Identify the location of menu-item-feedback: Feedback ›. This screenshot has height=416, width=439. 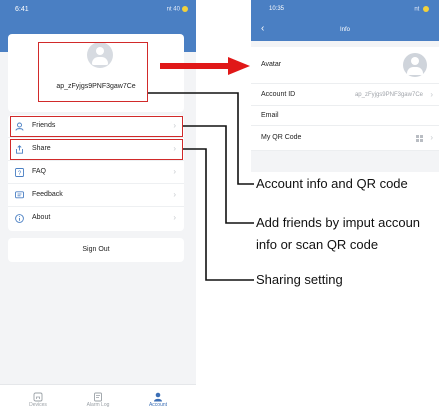
(96, 195).